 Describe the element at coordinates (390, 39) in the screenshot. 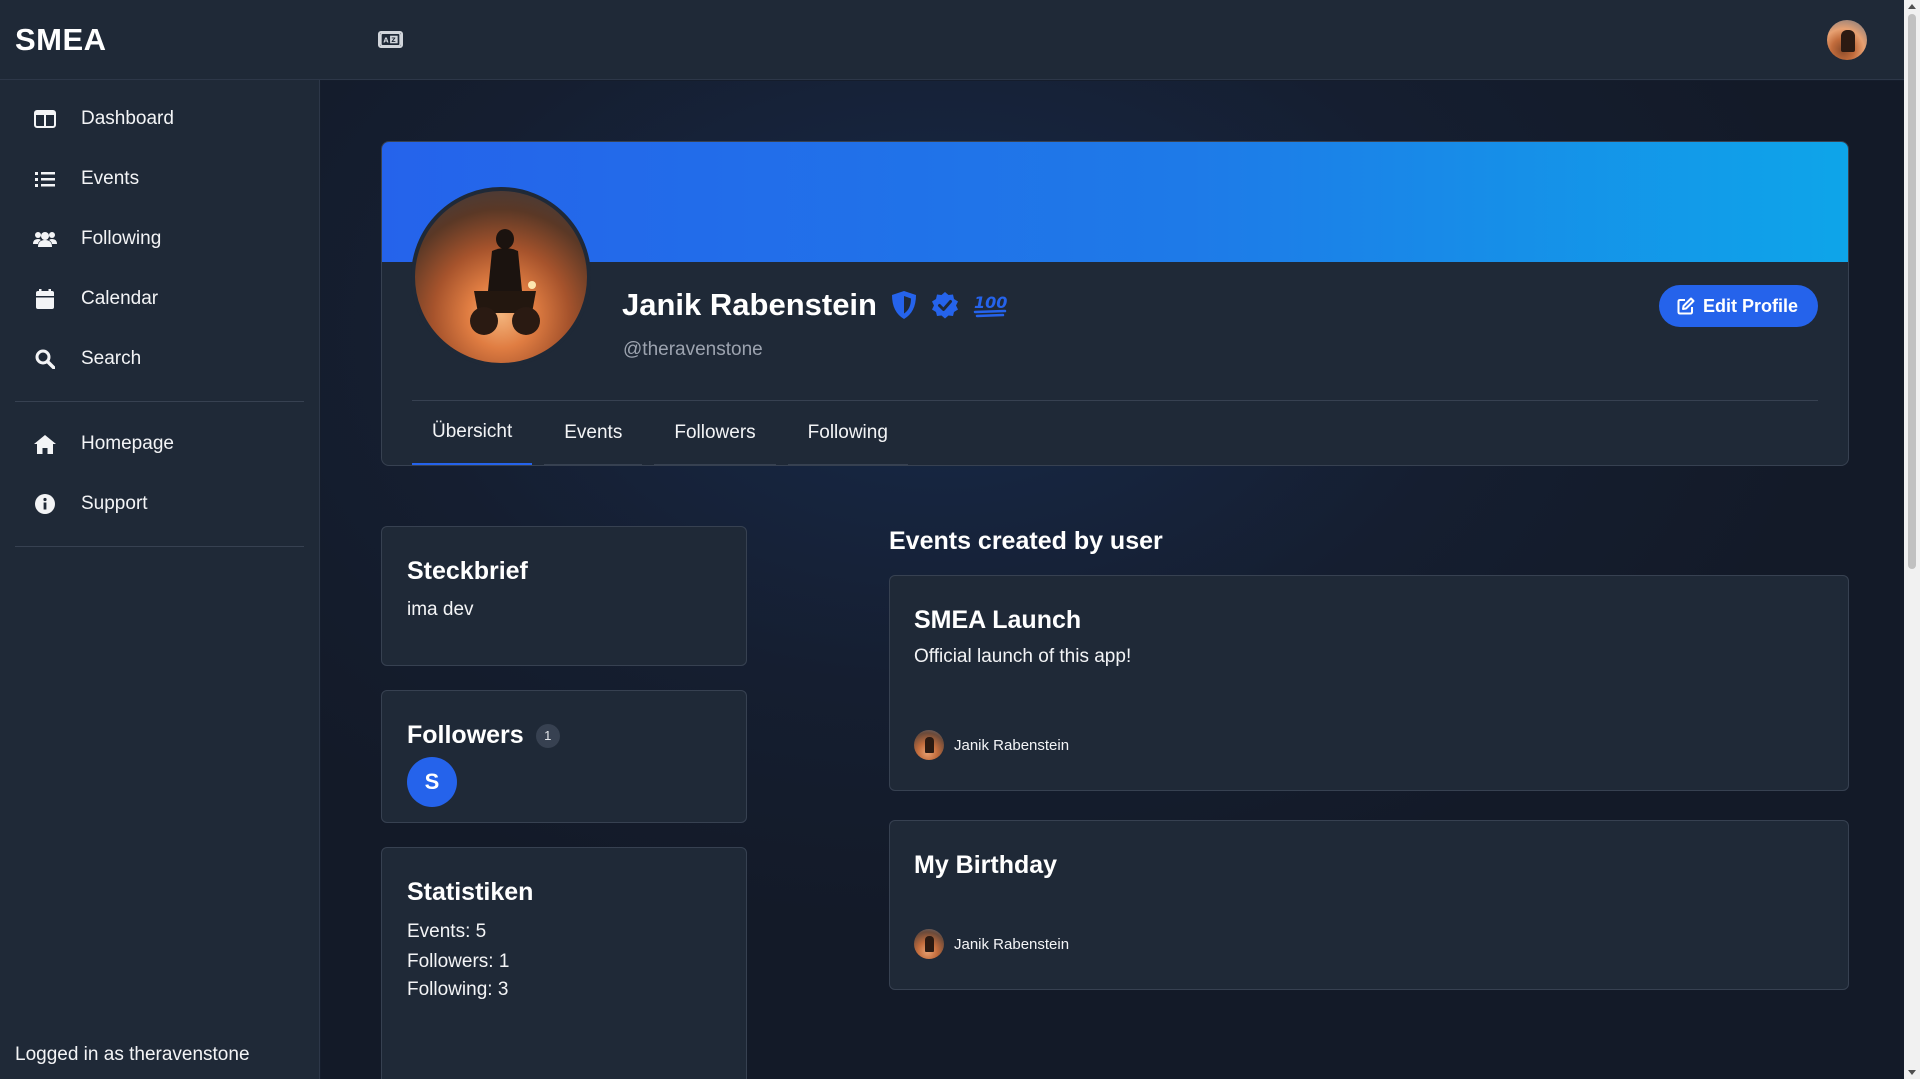

I see `language-icon: A Z` at that location.